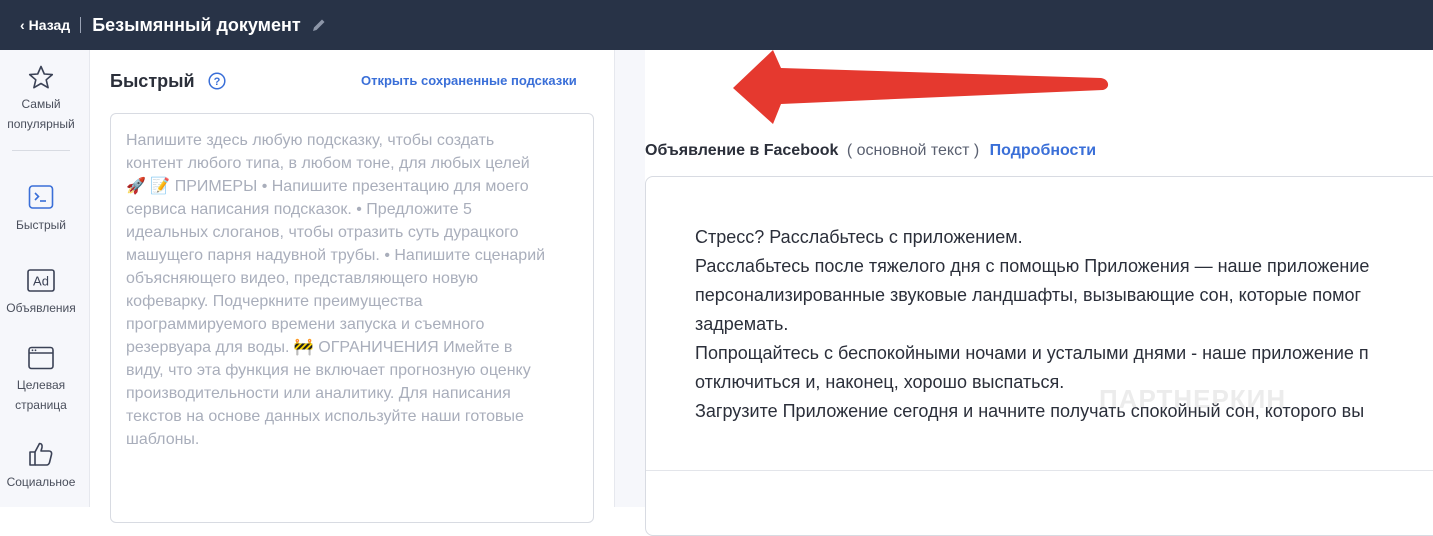  What do you see at coordinates (921, 87) in the screenshot?
I see `red-arrow-annotation` at bounding box center [921, 87].